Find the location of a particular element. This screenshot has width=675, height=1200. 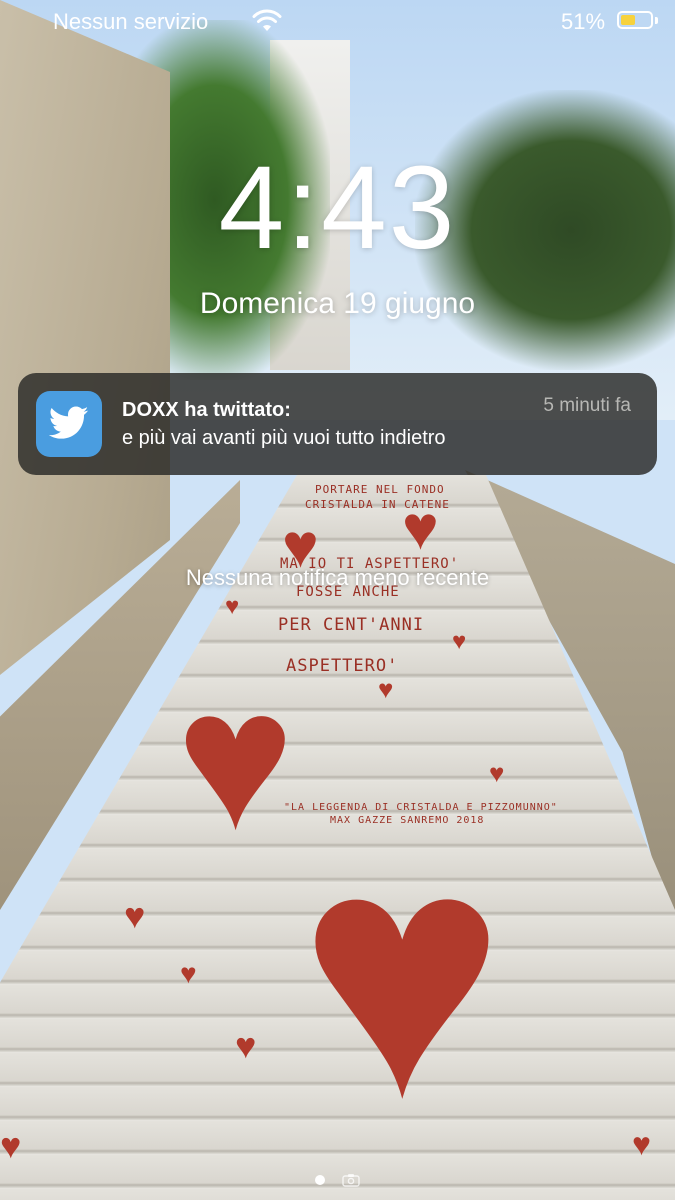

battery-nub is located at coordinates (656, 20).